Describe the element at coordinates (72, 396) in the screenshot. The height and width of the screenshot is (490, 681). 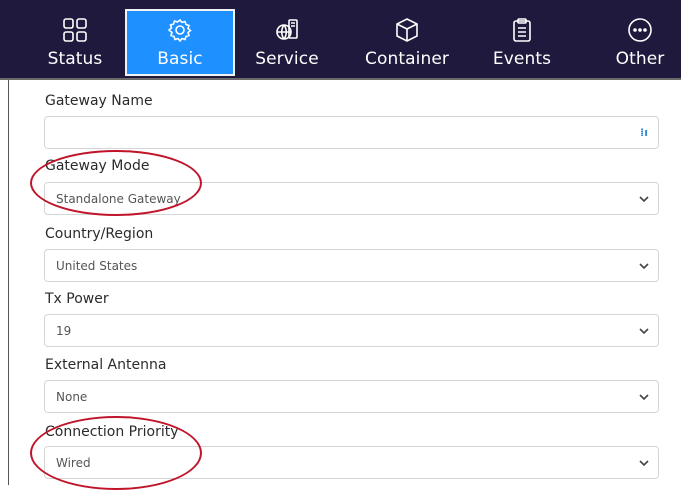
I see `external-antenna-value: None` at that location.